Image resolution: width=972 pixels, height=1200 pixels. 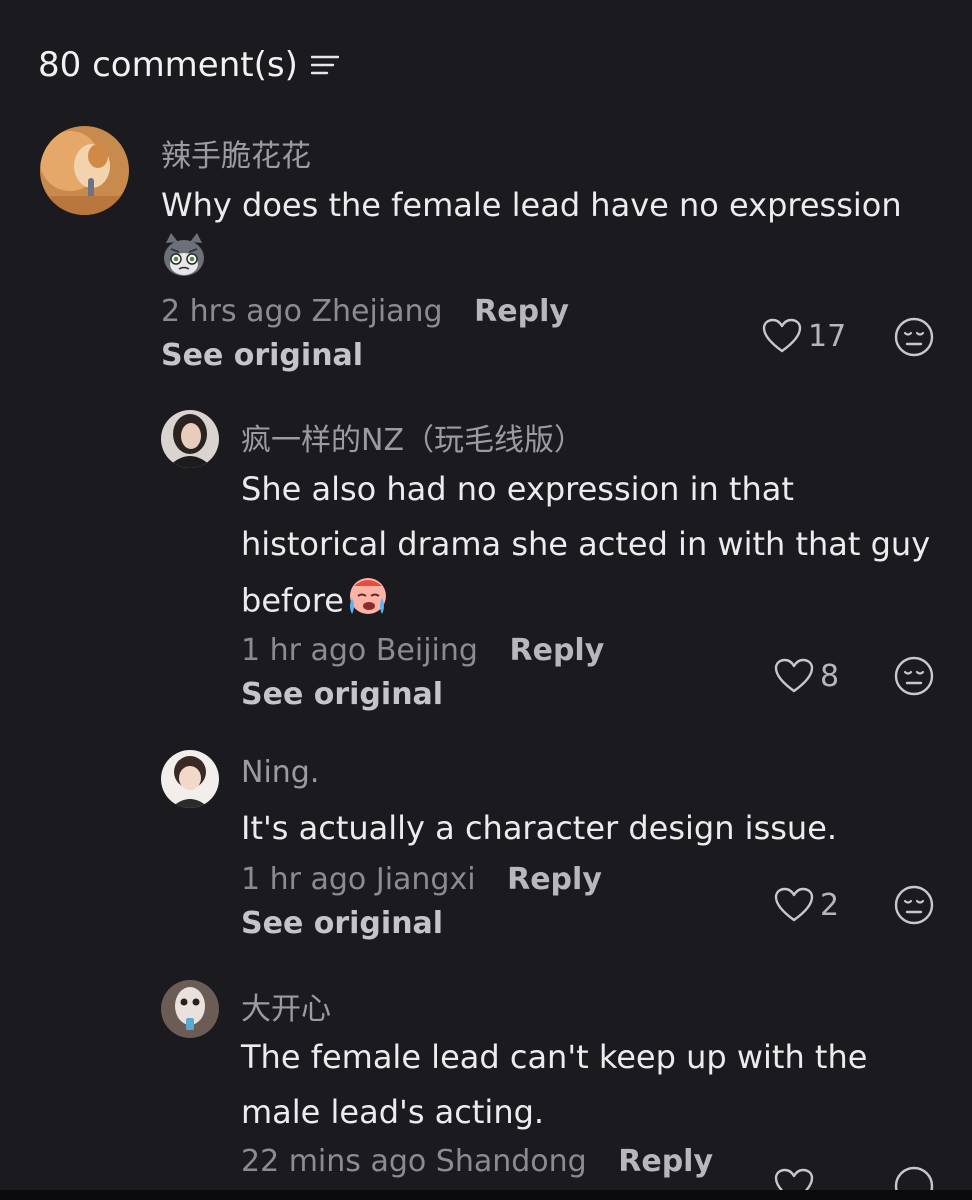 What do you see at coordinates (286, 1006) in the screenshot?
I see `comment-username: 大开心` at bounding box center [286, 1006].